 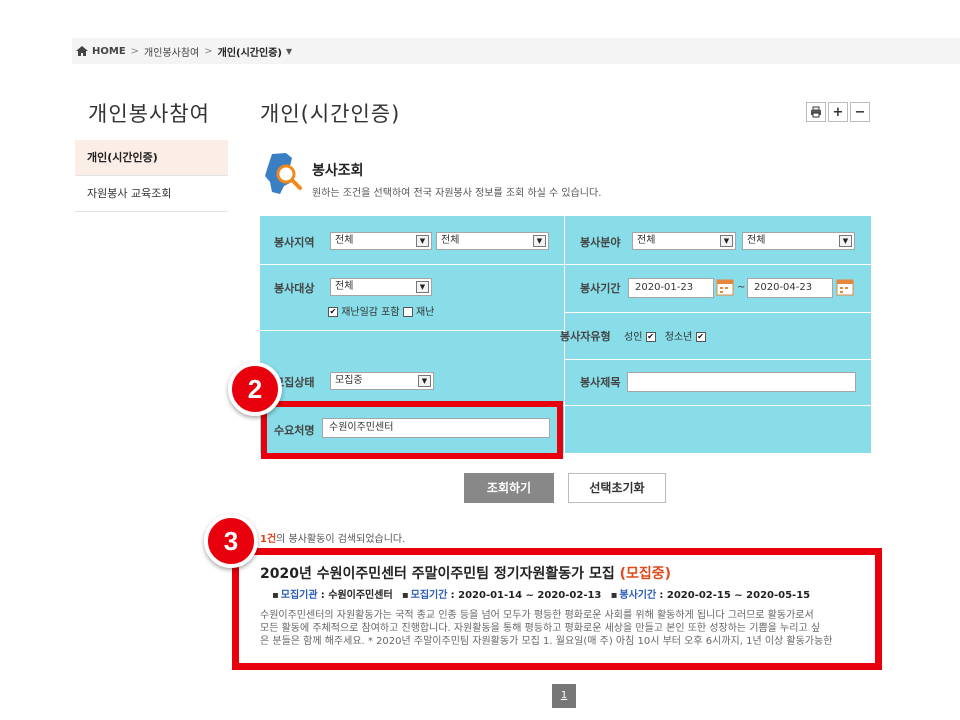 What do you see at coordinates (457, 193) in the screenshot?
I see `search-description: 원하는 조건을 선택하여 전국 자원봉사 정보를 조회 하실 수 있습니다.` at bounding box center [457, 193].